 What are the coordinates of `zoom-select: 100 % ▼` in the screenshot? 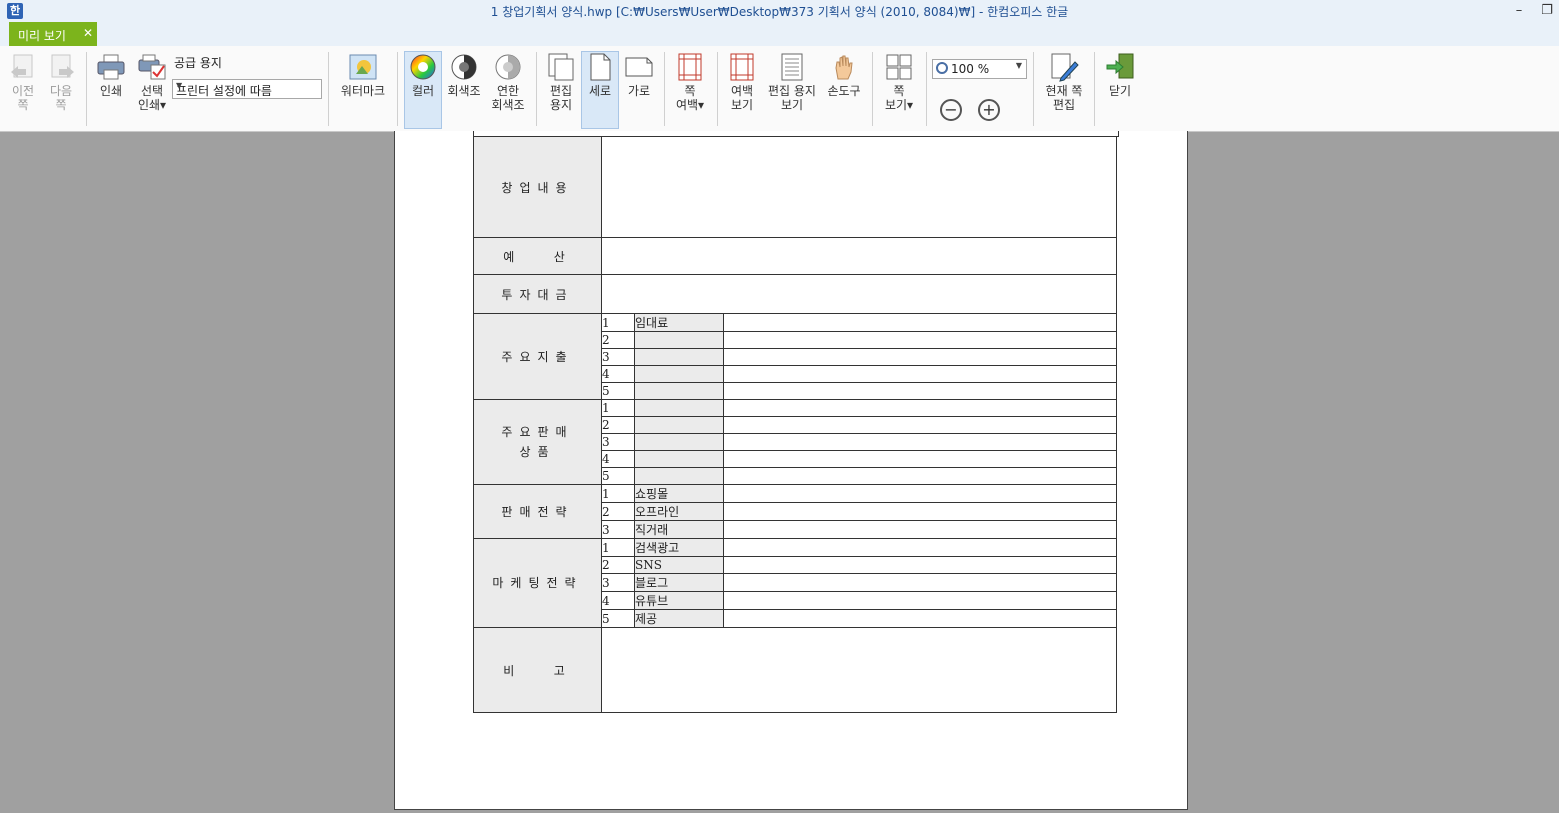 It's located at (979, 69).